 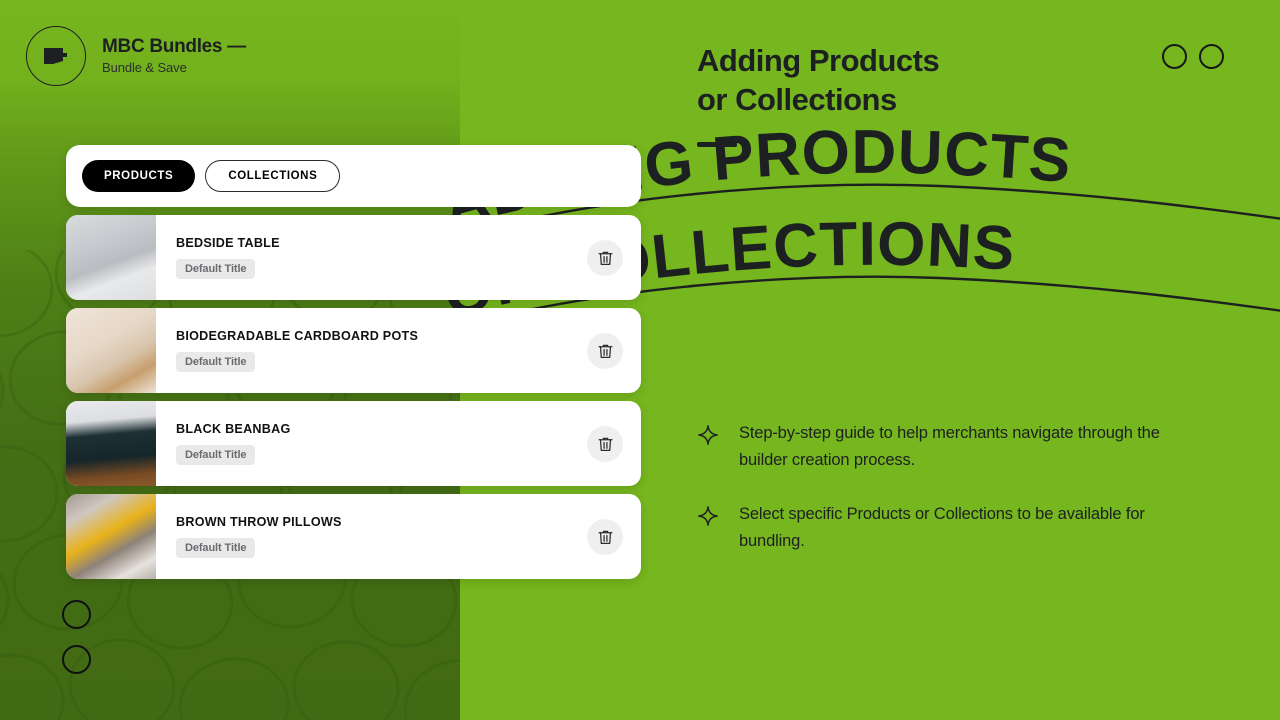 I want to click on page-title-line-2: or Collections, so click(x=797, y=99).